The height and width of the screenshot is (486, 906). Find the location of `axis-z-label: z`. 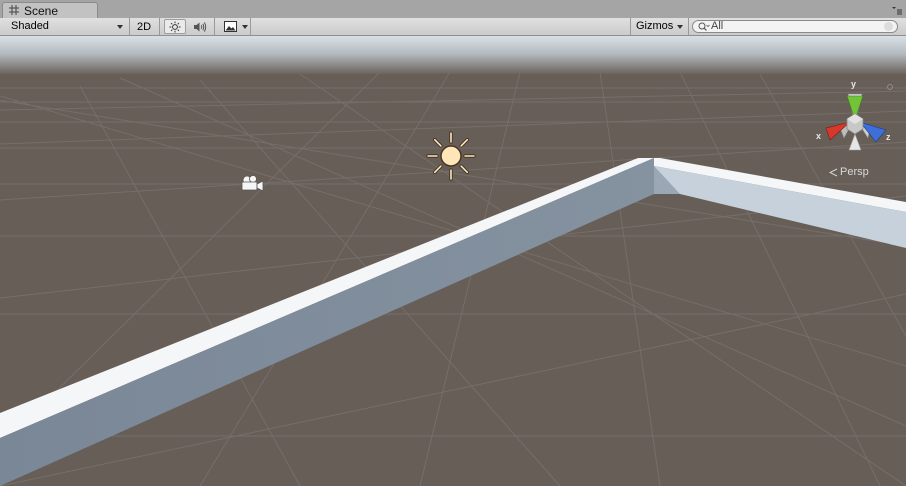

axis-z-label: z is located at coordinates (888, 137).